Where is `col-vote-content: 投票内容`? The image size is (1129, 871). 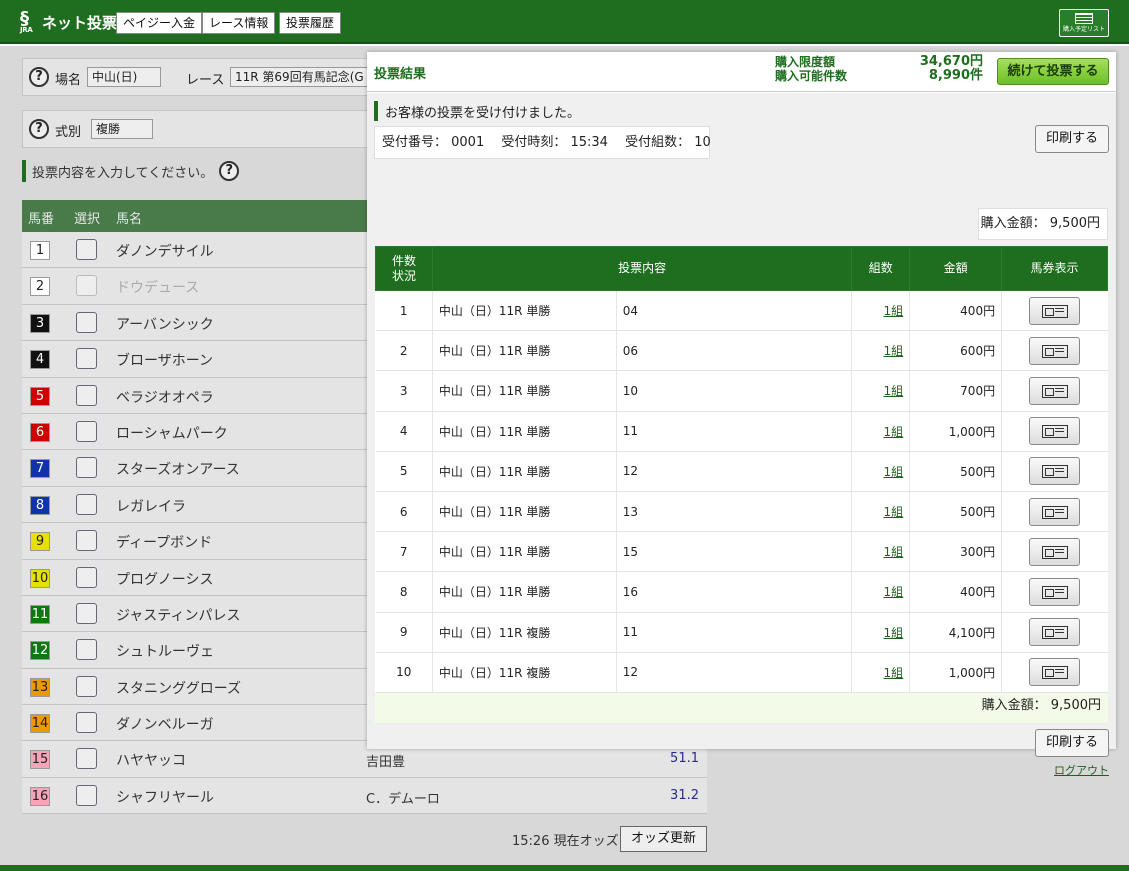
col-vote-content: 投票内容 is located at coordinates (642, 268).